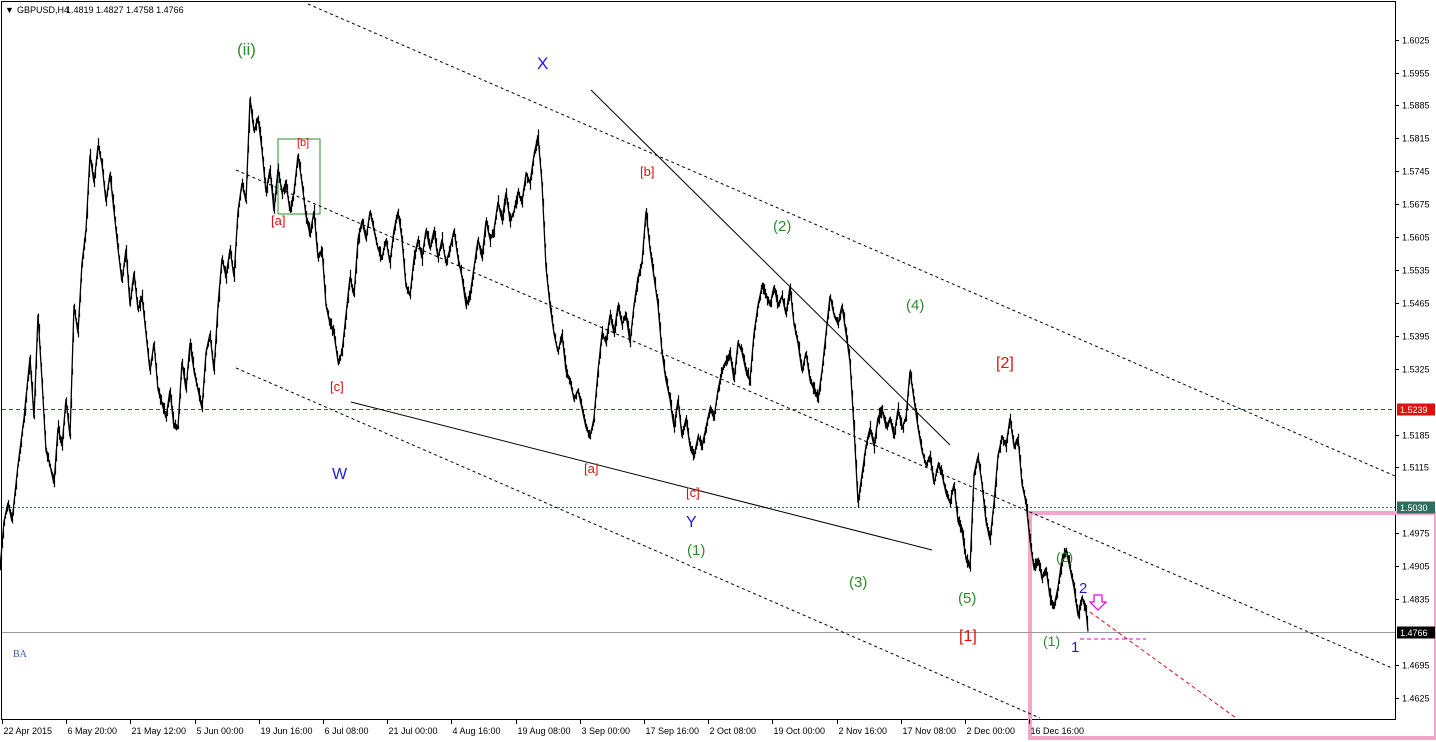 This screenshot has width=1436, height=742. What do you see at coordinates (125, 10) in the screenshot?
I see `ohlc-values: 1.4819 1.4827 1.4758 1.4766` at bounding box center [125, 10].